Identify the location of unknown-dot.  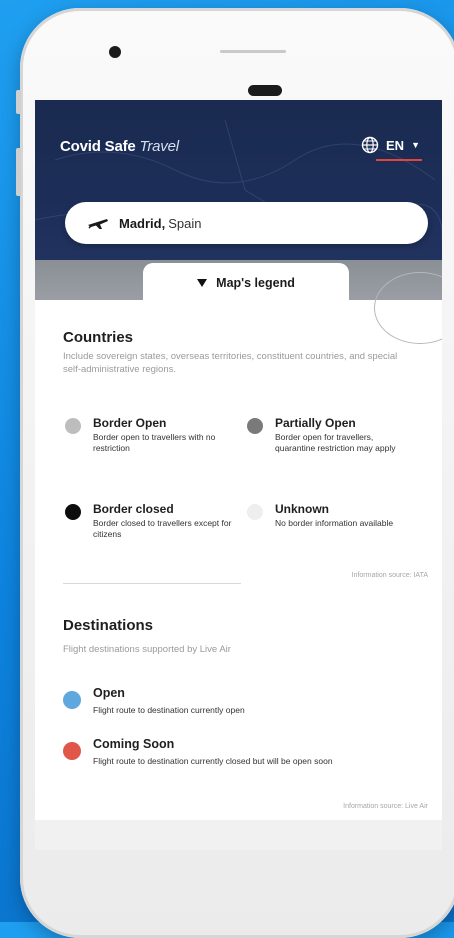
(255, 512).